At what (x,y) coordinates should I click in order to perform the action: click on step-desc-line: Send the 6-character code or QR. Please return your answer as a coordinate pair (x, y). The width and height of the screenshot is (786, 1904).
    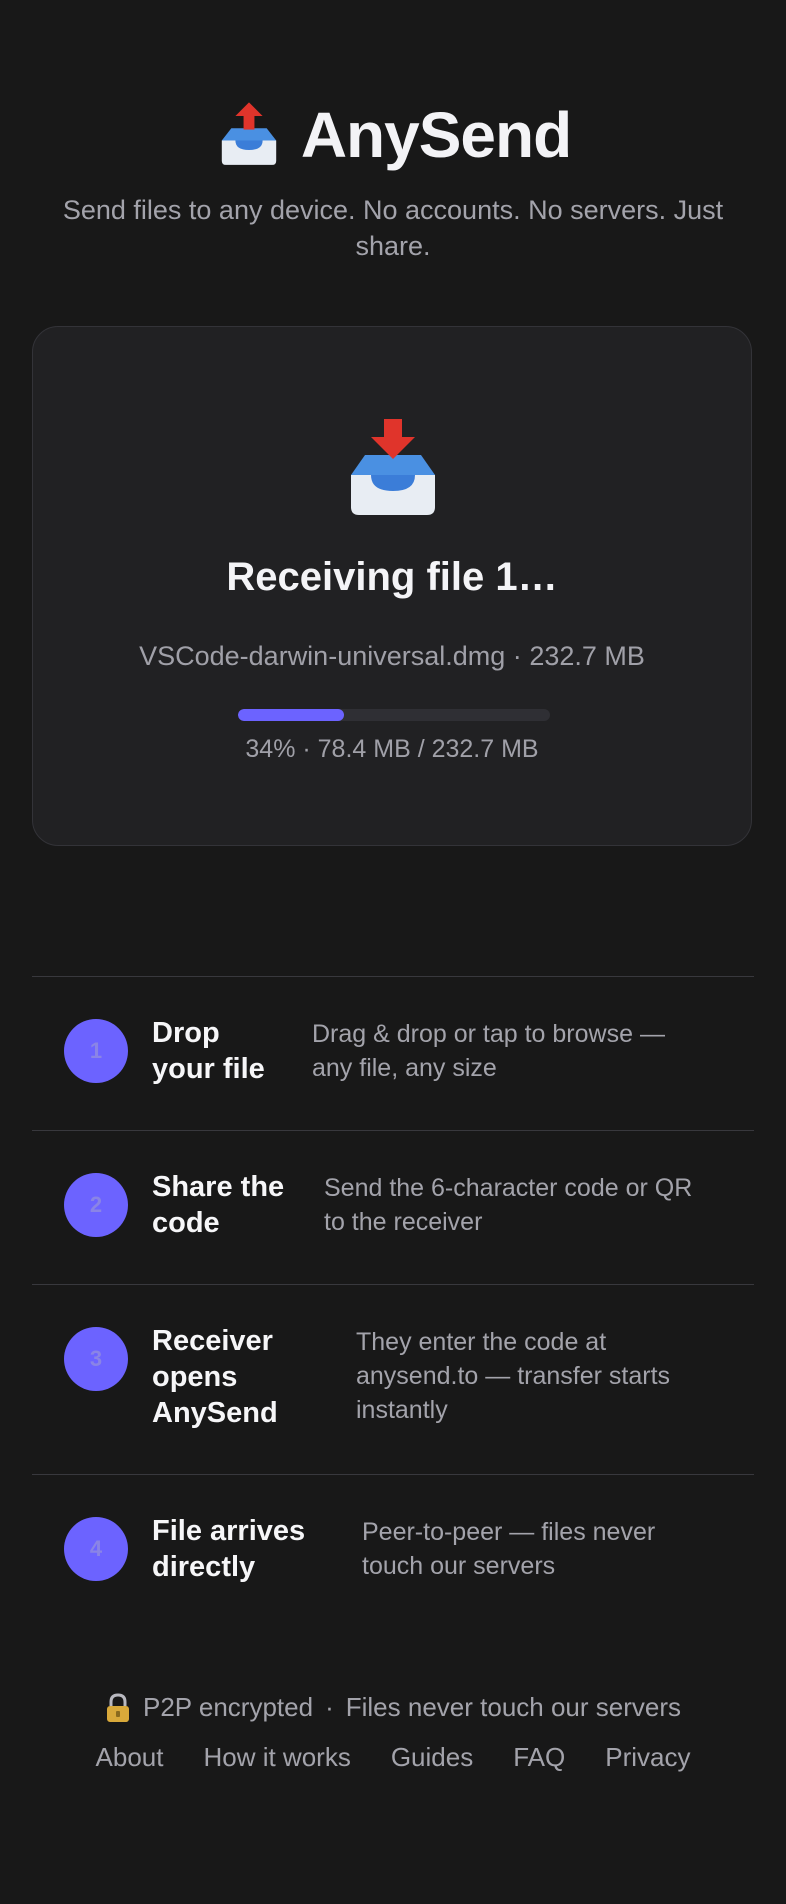
    Looking at the image, I should click on (508, 1188).